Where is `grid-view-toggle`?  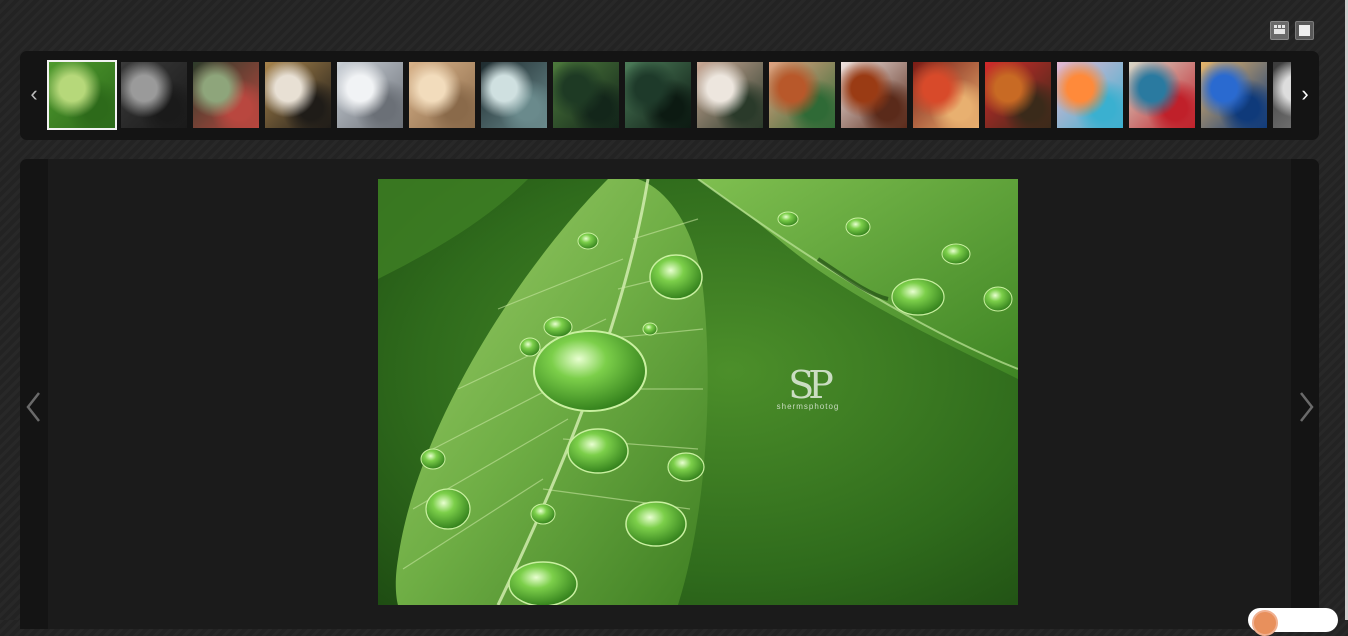 grid-view-toggle is located at coordinates (1279, 30).